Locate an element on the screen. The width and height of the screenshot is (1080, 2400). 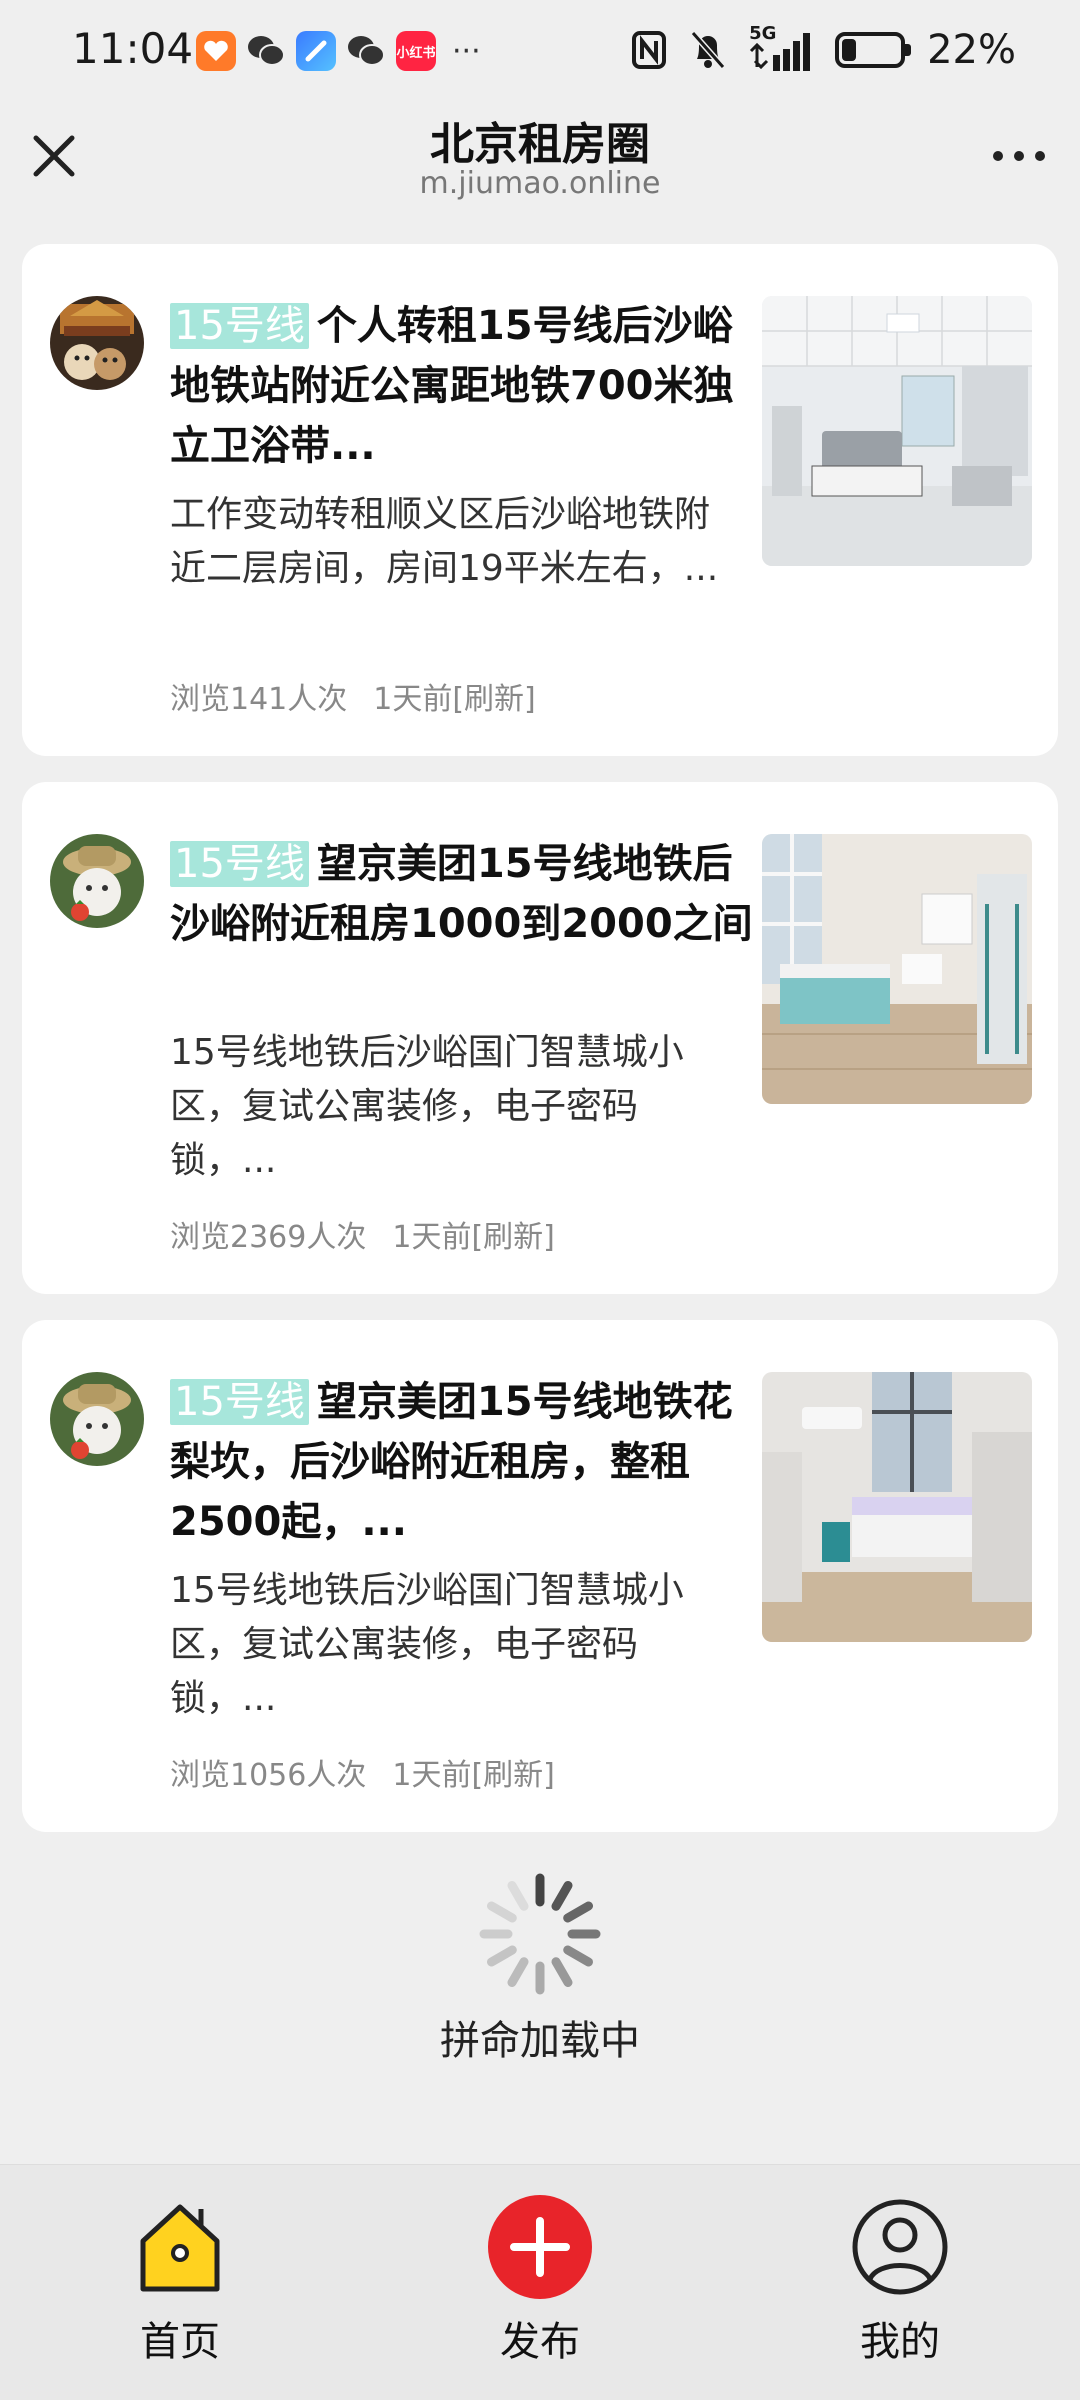
listing-meta: 浏览2369人次 1天前[刷新] is located at coordinates (362, 1234).